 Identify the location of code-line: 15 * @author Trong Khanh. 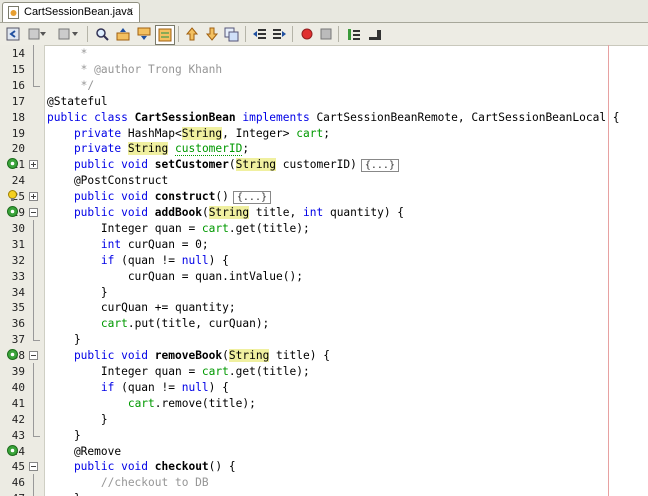
(324, 68).